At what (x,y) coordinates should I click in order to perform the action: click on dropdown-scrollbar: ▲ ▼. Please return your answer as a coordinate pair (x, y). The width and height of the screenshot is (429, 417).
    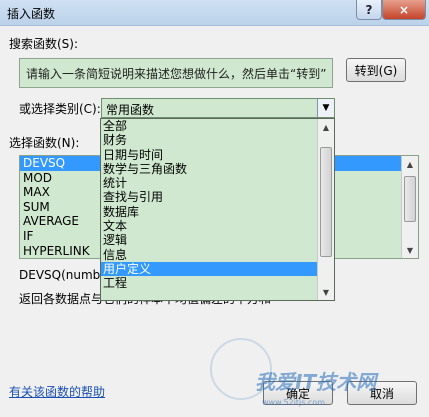
    Looking at the image, I should click on (325, 209).